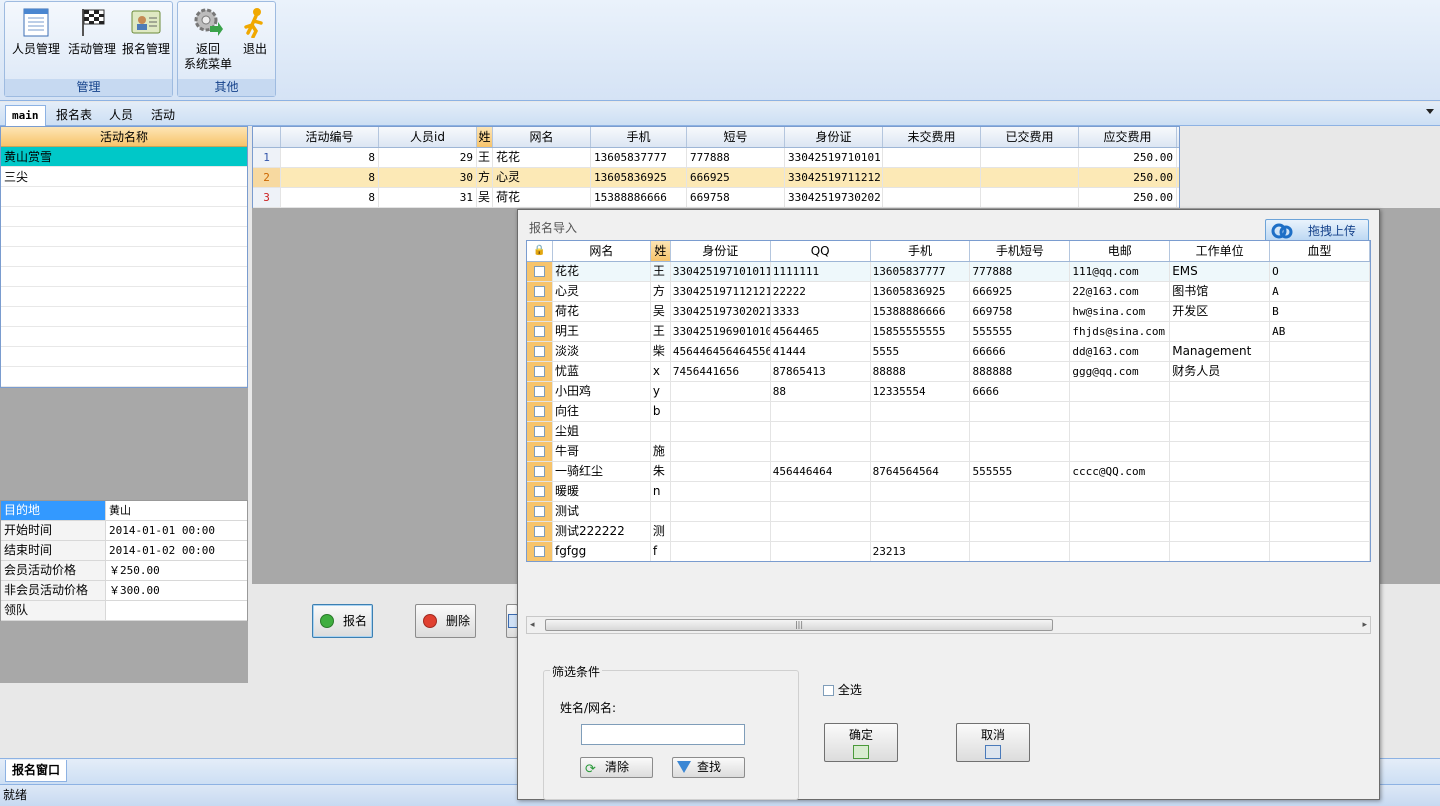 The image size is (1440, 806). I want to click on column-header: 未交费用, so click(932, 137).